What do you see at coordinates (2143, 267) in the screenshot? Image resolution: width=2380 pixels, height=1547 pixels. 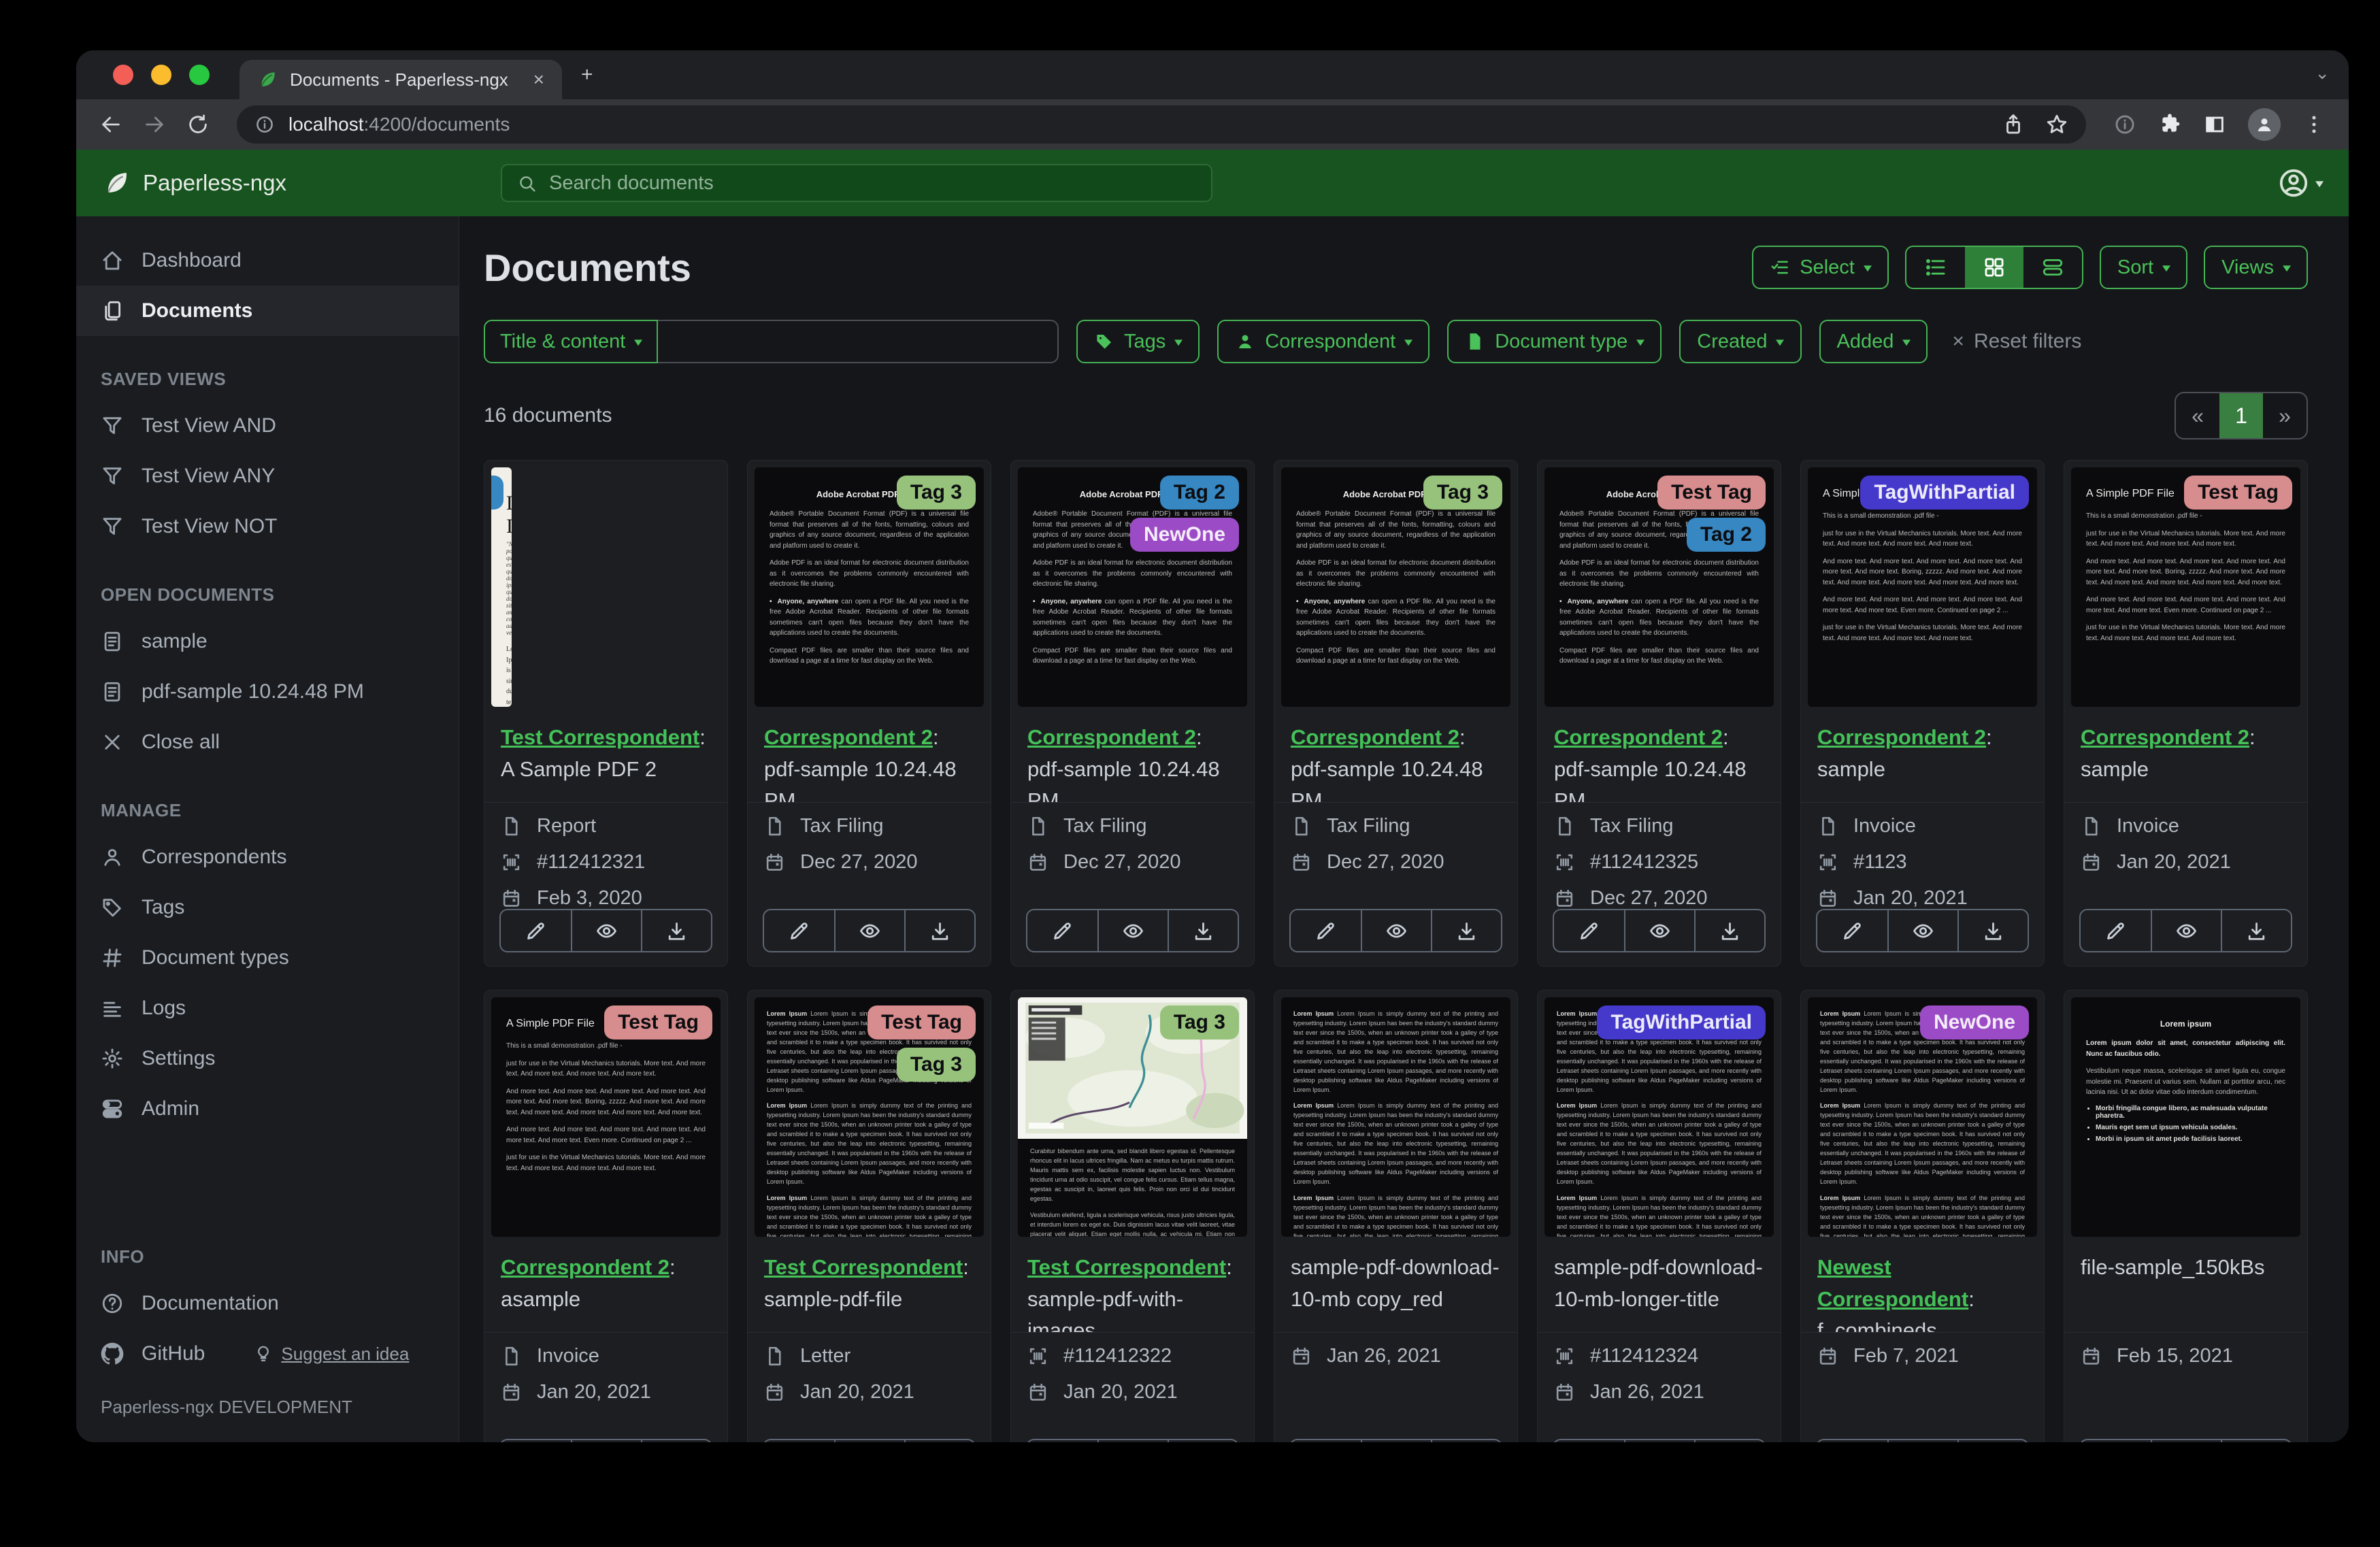 I see `sort-button: Sort ▾` at bounding box center [2143, 267].